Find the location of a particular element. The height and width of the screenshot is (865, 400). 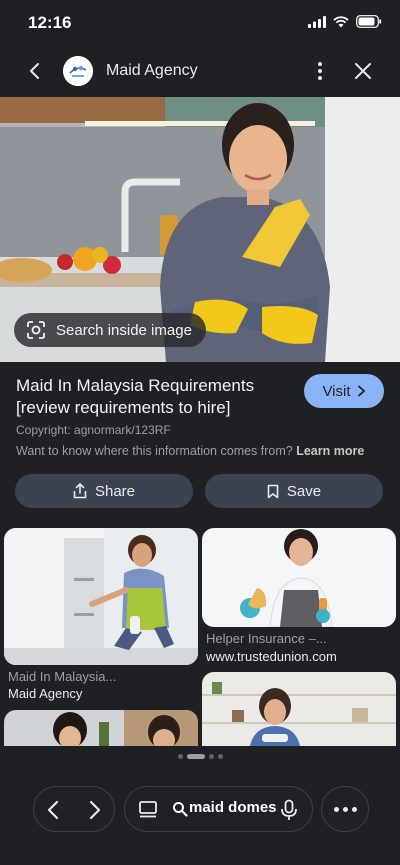

visit-button: Visit is located at coordinates (344, 391).